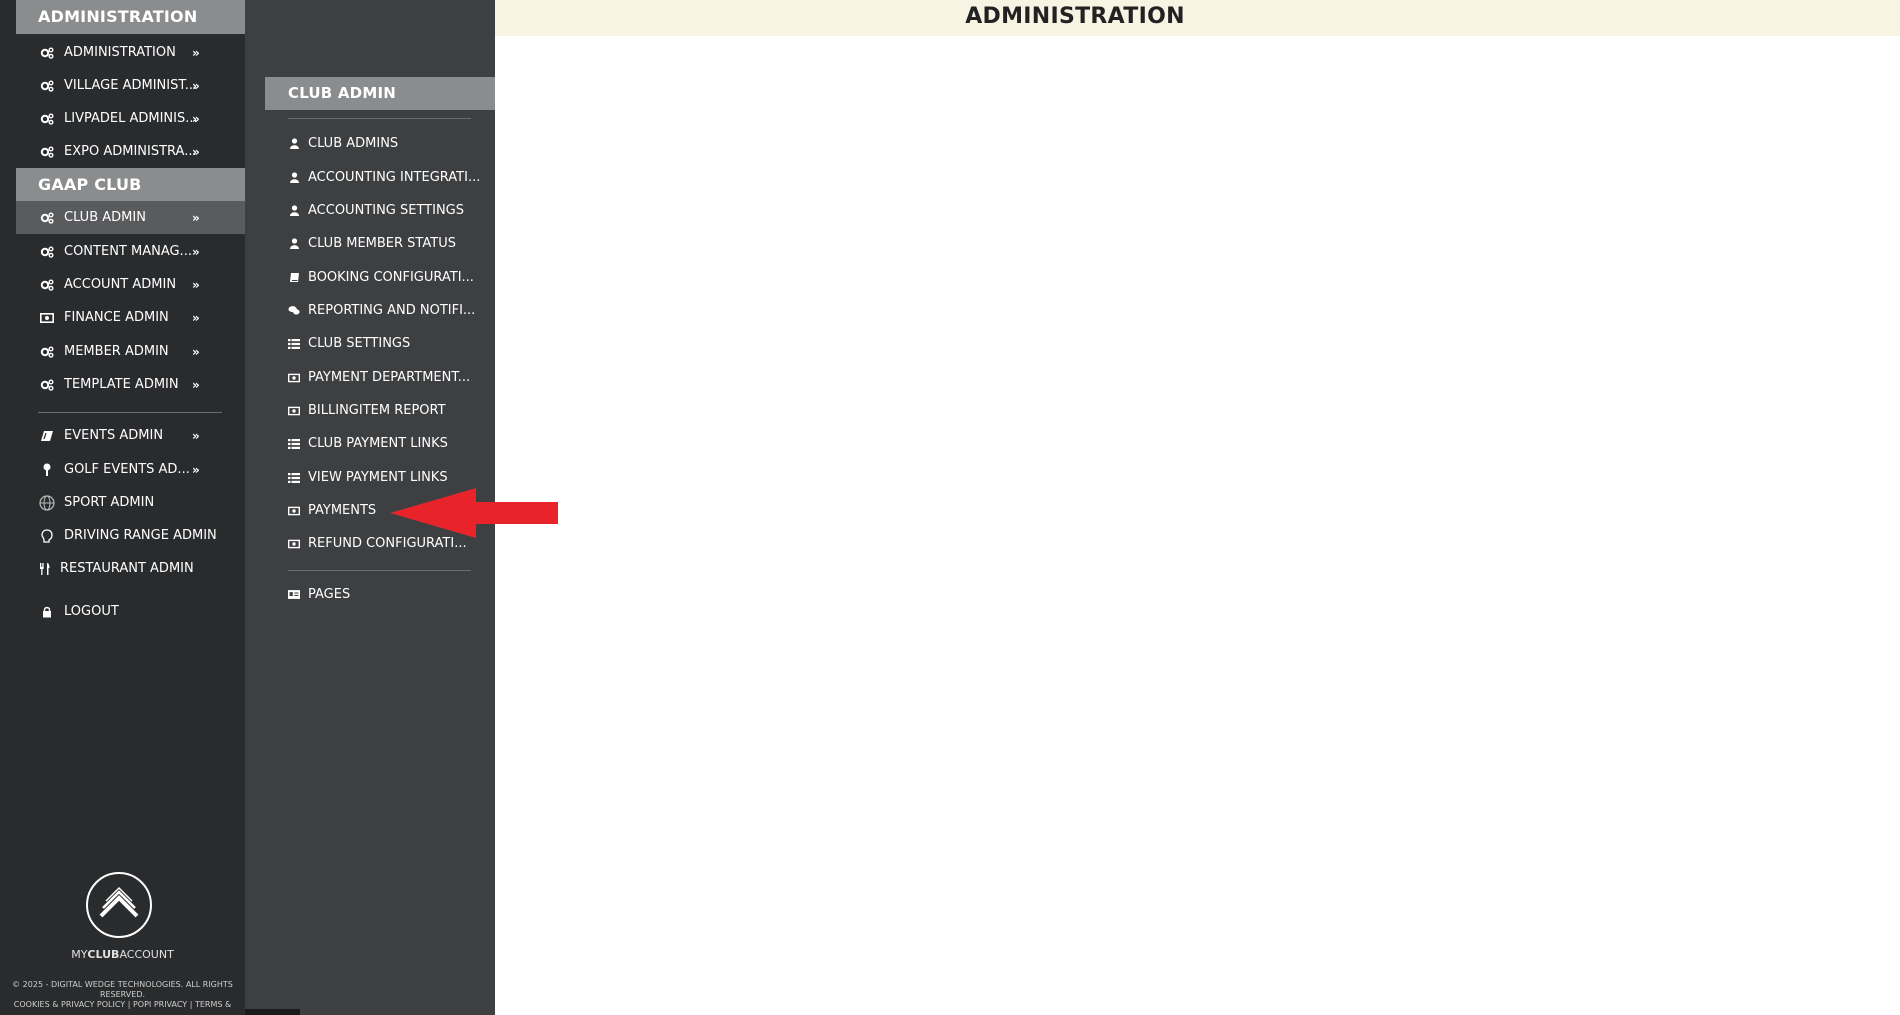  What do you see at coordinates (105, 217) in the screenshot?
I see `sidebar-item-label: CLUB ADMIN` at bounding box center [105, 217].